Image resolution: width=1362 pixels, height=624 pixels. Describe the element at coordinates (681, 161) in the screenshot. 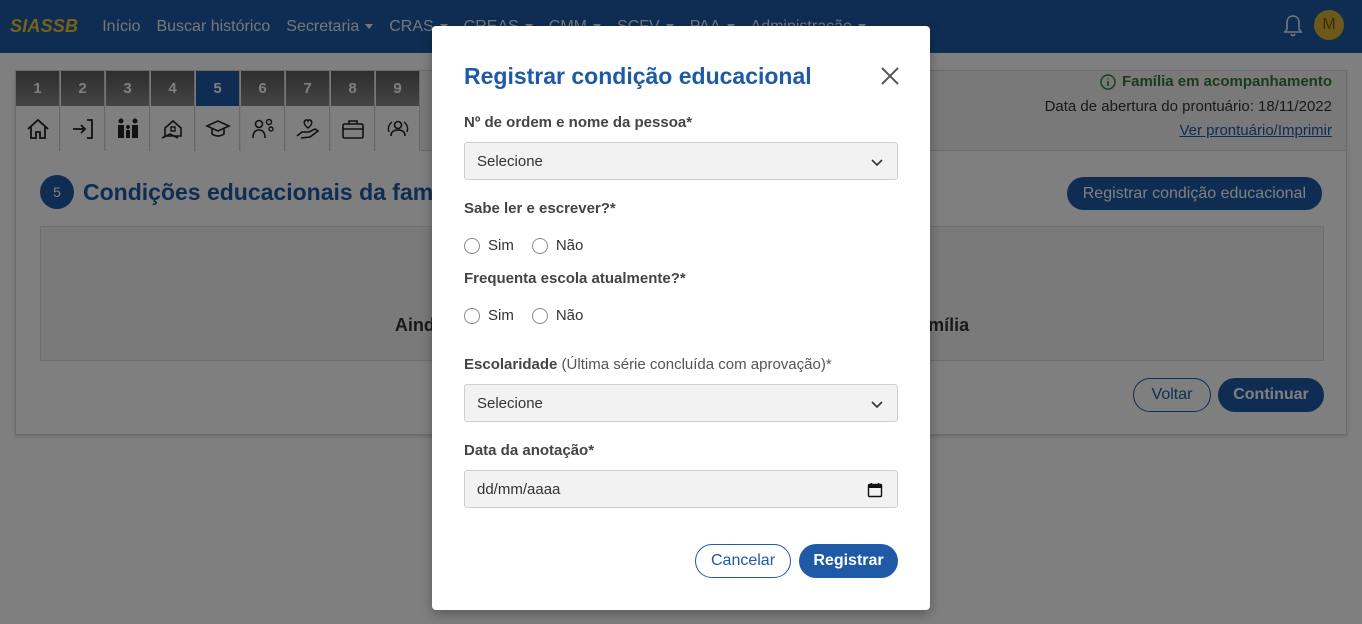

I see `person-select: Selecione` at that location.